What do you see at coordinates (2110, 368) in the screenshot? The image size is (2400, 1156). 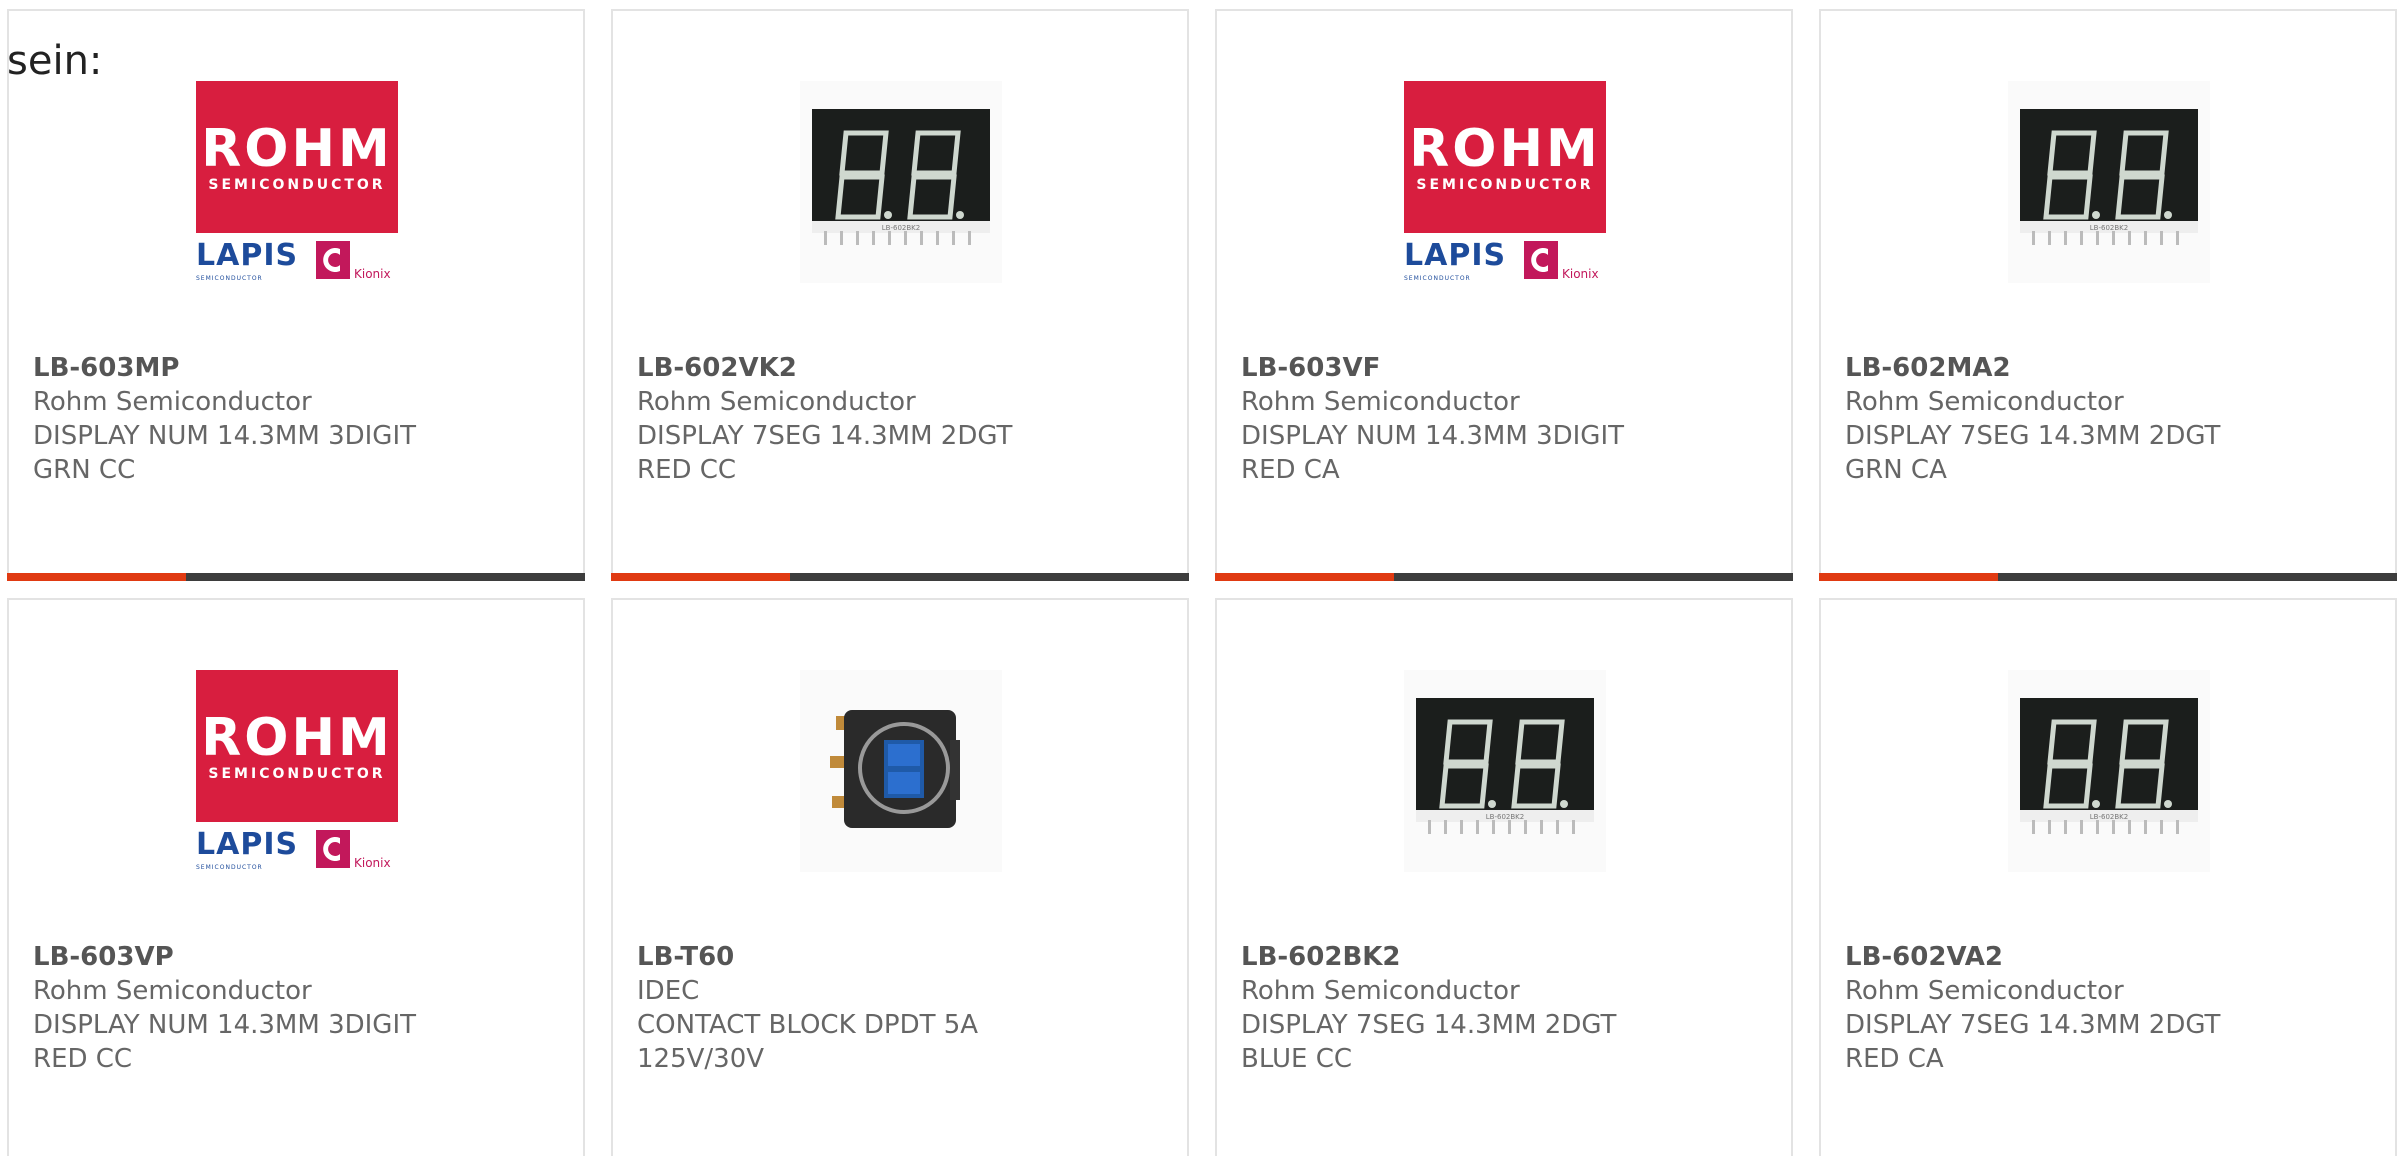 I see `part-number-link: LB-602MA2` at bounding box center [2110, 368].